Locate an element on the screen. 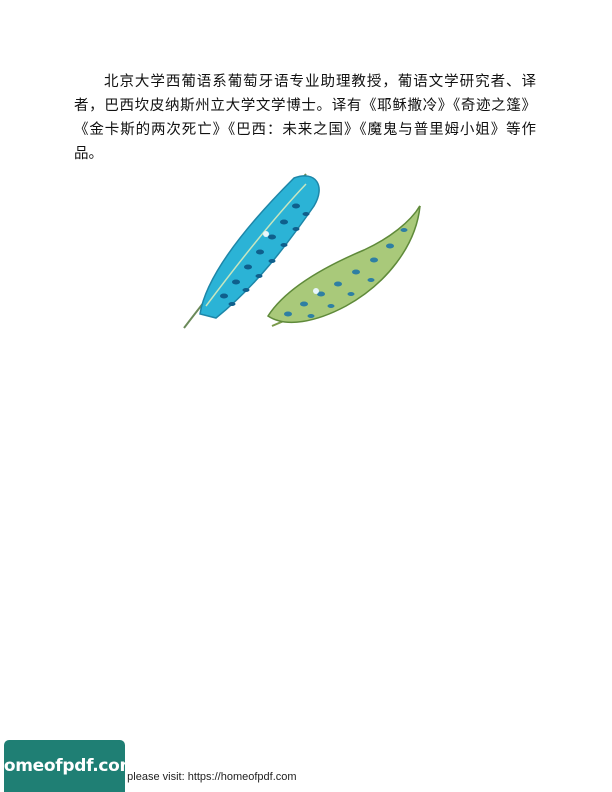  homeofpdf-logo-badge: homeofpdf.com is located at coordinates (68, 766).